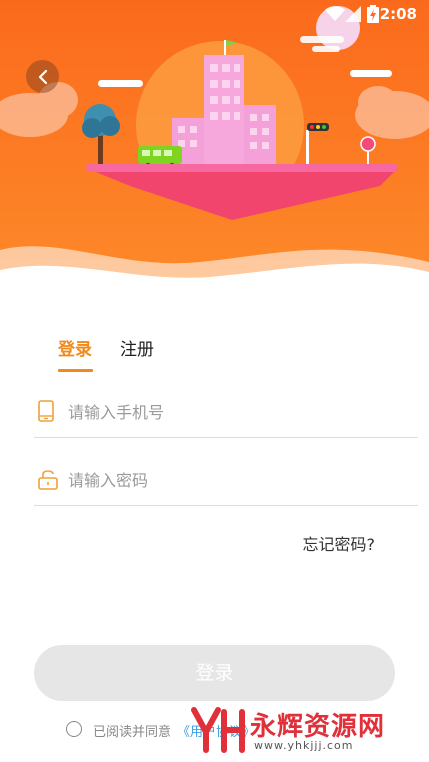 This screenshot has height=762, width=429. I want to click on agreement-checkbox, so click(74, 729).